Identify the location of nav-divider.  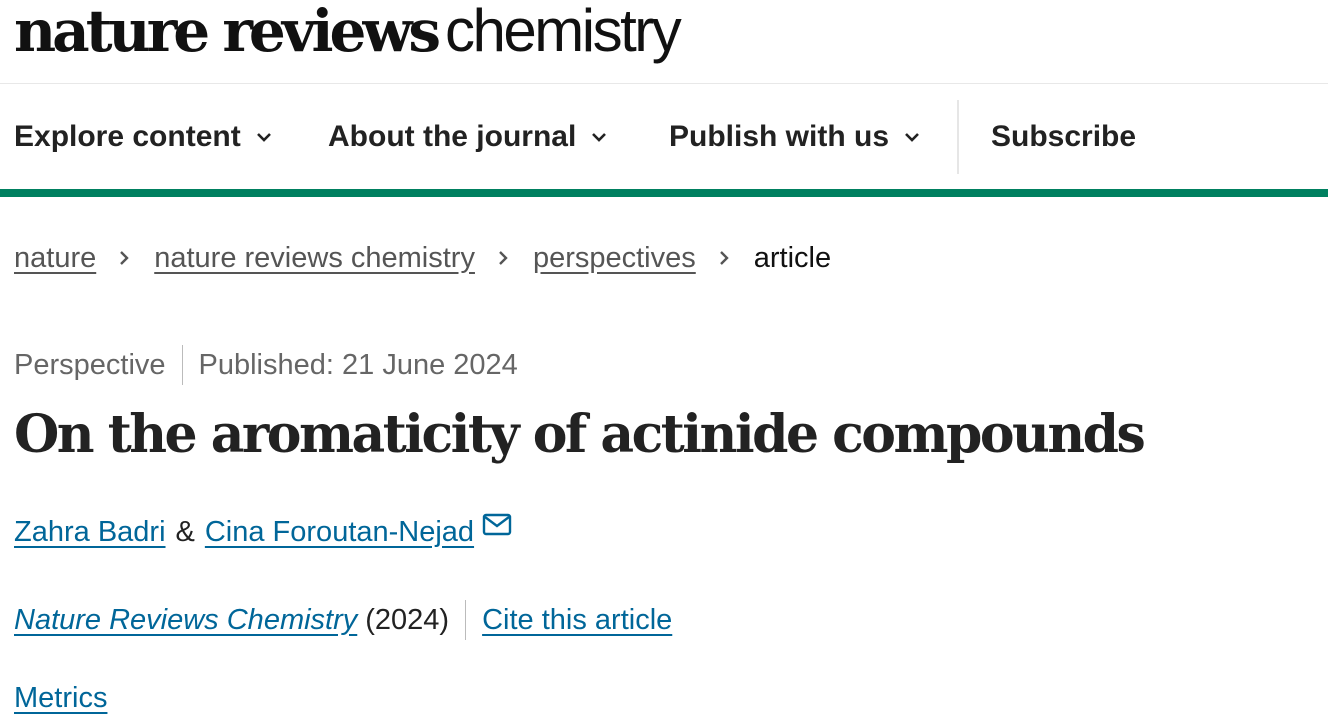
(958, 137).